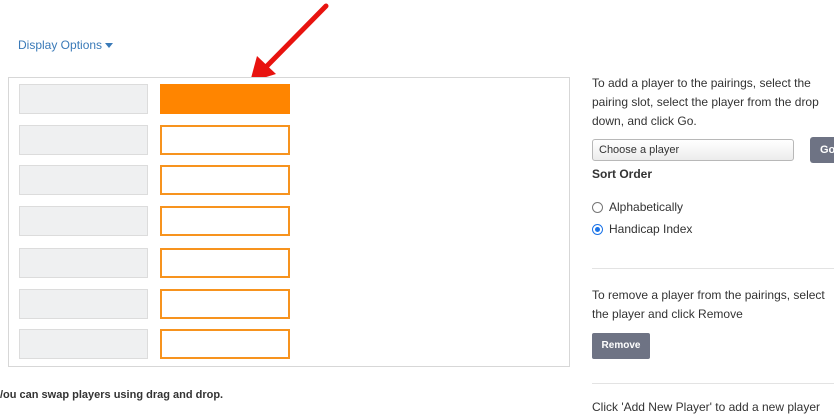  I want to click on radio-checked, so click(597, 229).